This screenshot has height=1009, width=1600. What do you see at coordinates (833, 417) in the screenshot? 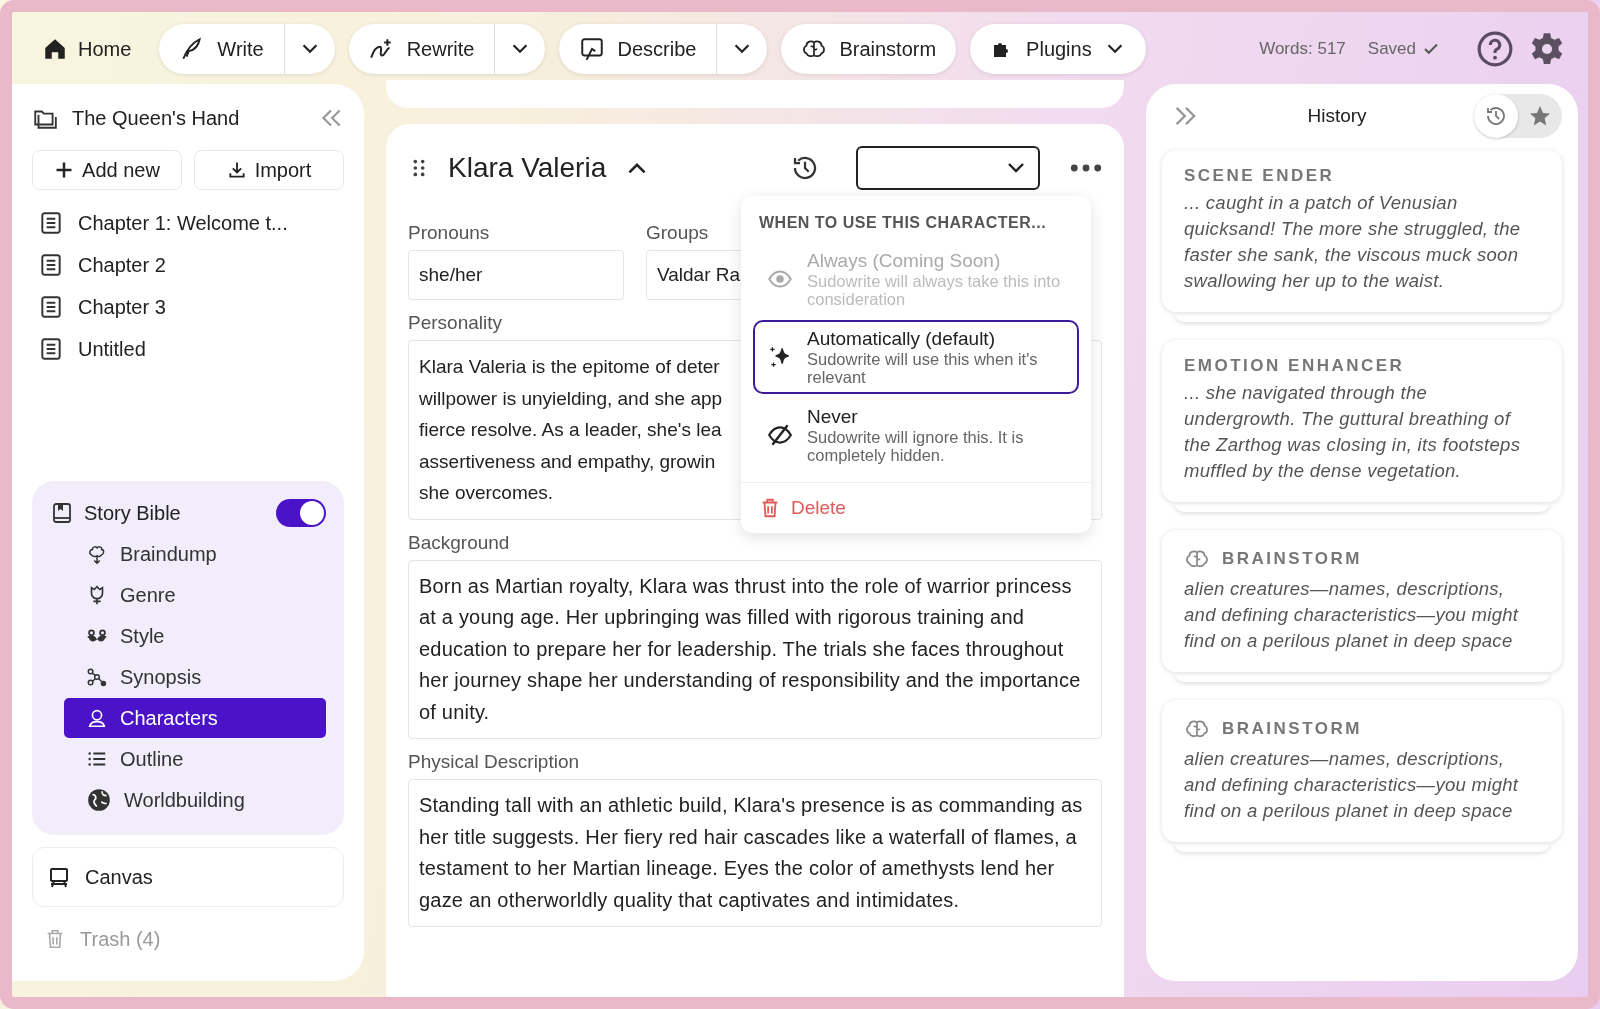
I see `option-title: Never` at bounding box center [833, 417].